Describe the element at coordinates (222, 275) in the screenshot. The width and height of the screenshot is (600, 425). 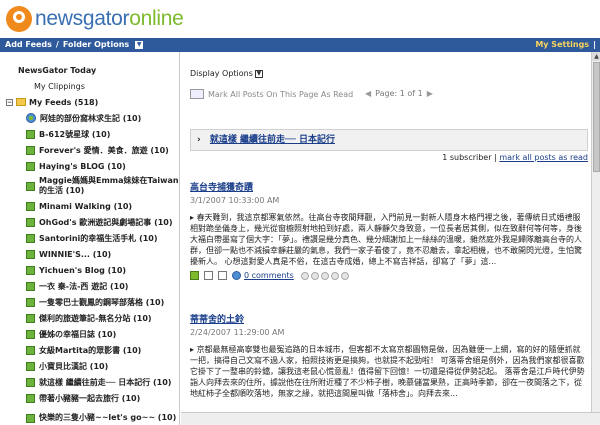
I see `clip-icon` at that location.